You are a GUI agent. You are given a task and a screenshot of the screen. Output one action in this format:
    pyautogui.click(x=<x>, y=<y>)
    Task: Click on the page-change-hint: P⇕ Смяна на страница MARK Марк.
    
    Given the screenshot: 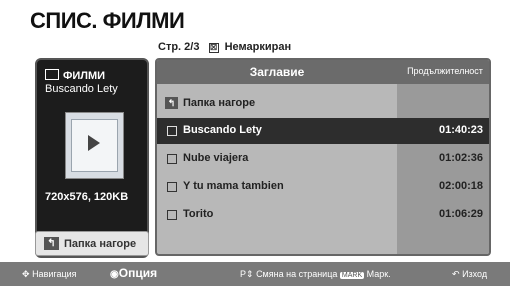 What is the action you would take?
    pyautogui.click(x=315, y=274)
    